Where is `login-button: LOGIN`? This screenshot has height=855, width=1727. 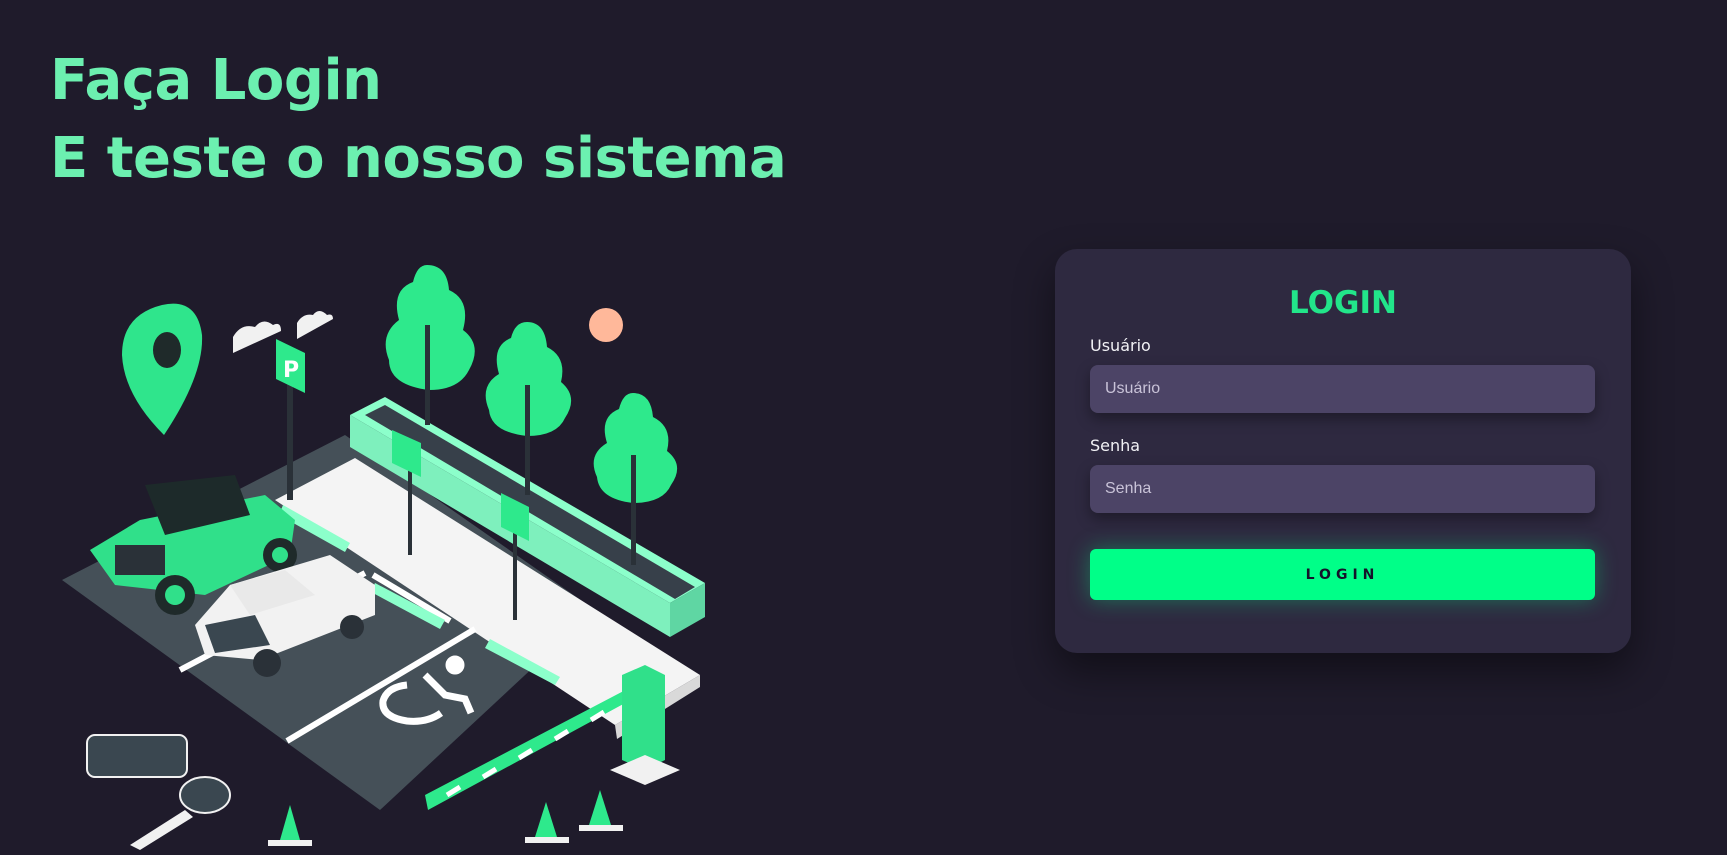 login-button: LOGIN is located at coordinates (1342, 574).